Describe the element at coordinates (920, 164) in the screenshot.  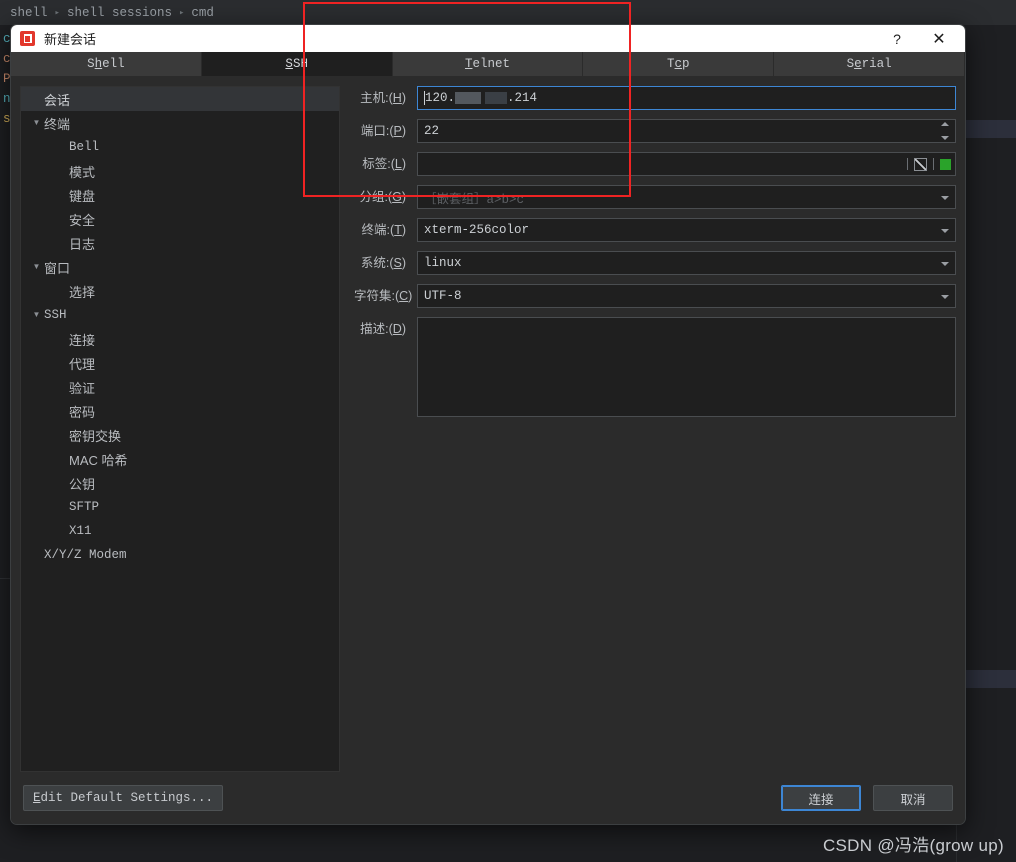
I see `tag-picker-icon` at that location.